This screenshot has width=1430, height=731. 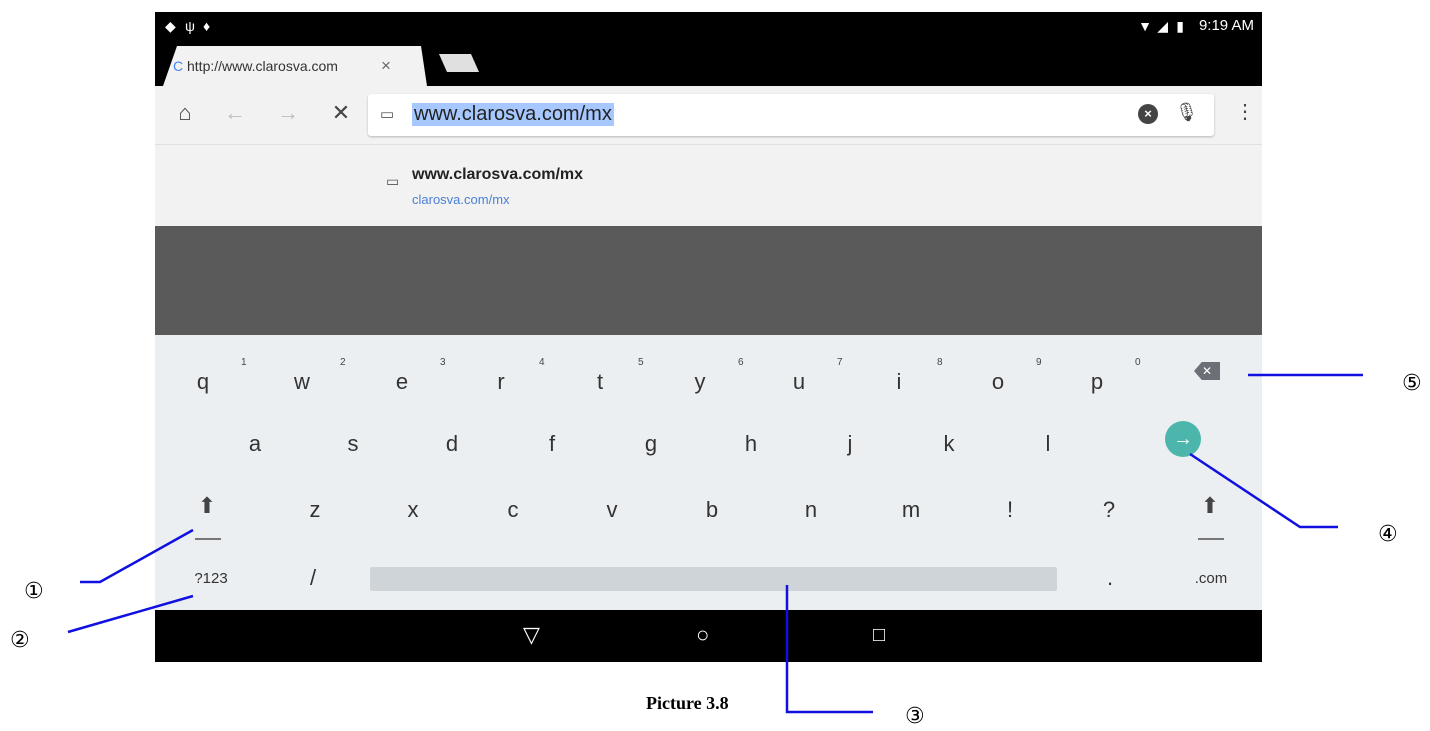 I want to click on callout-4: ④, so click(x=1388, y=534).